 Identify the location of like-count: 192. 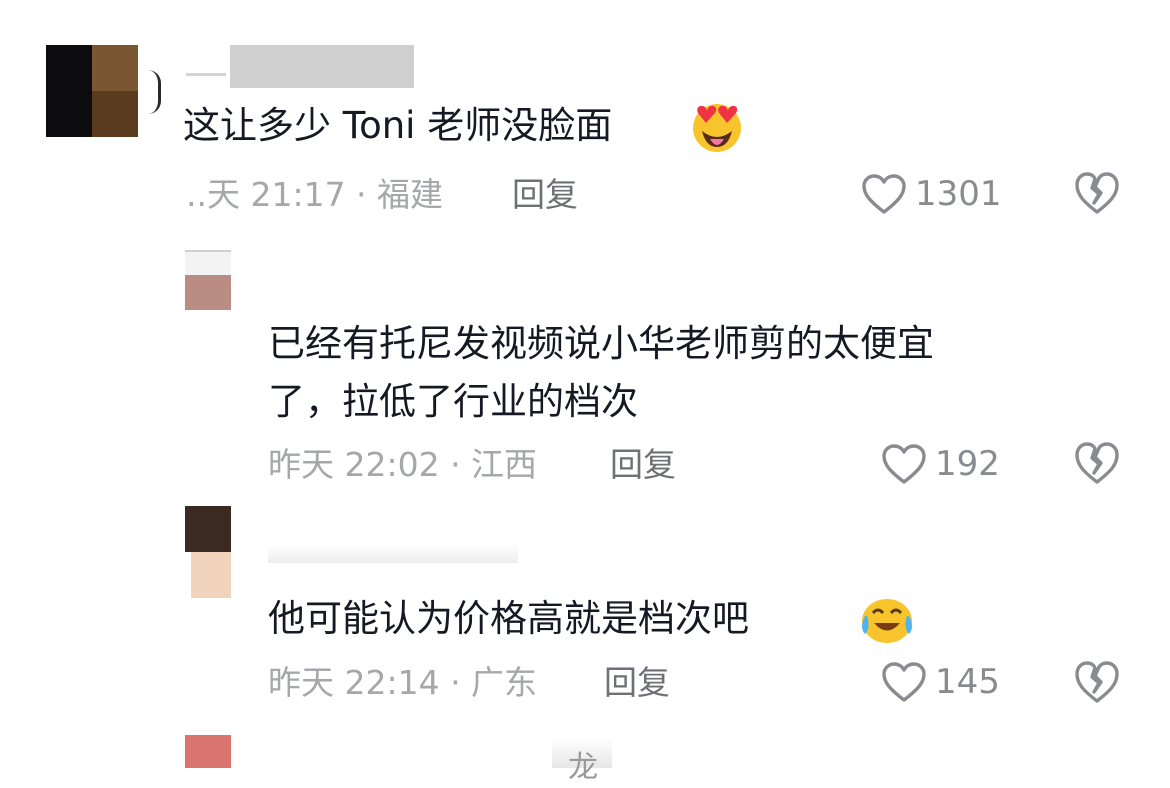
(967, 464).